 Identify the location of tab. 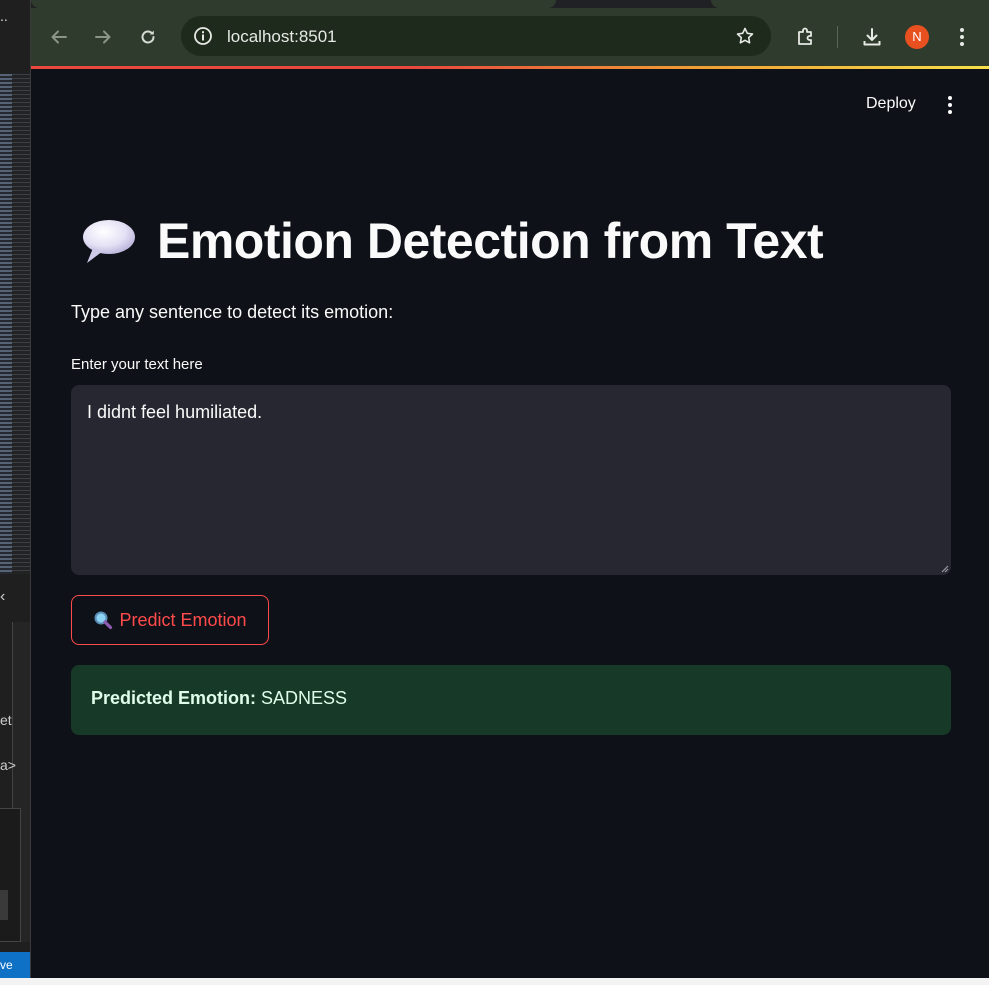
(850, 4).